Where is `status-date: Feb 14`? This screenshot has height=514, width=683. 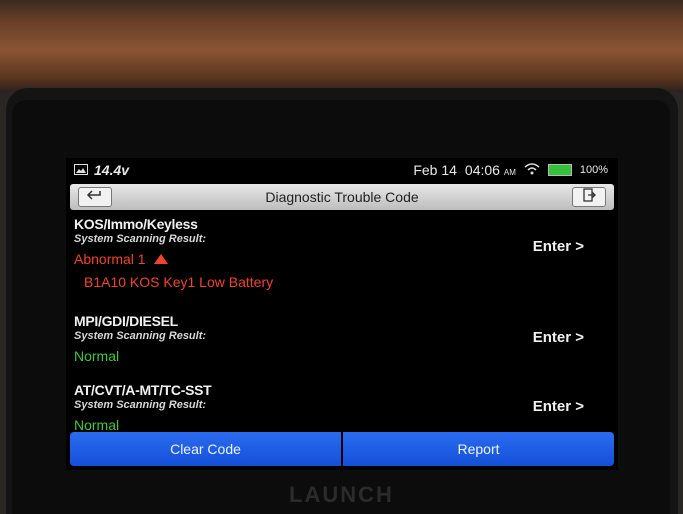 status-date: Feb 14 is located at coordinates (435, 170).